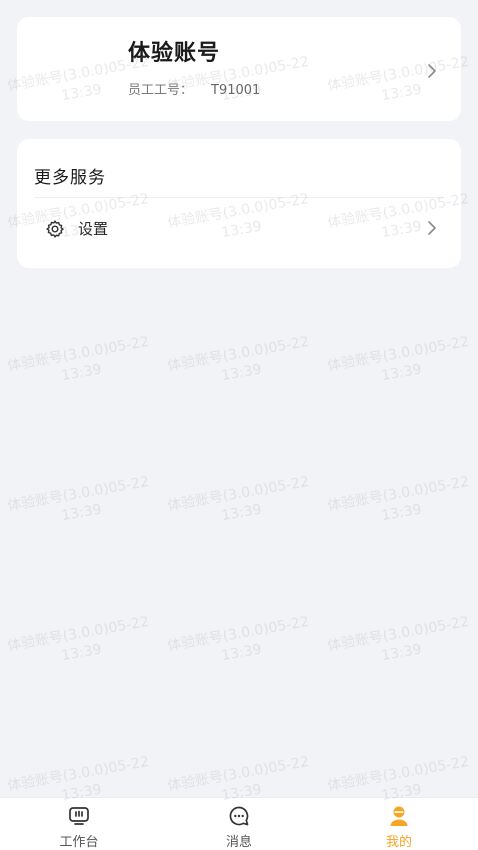  What do you see at coordinates (238, 842) in the screenshot?
I see `tab-label: 消息` at bounding box center [238, 842].